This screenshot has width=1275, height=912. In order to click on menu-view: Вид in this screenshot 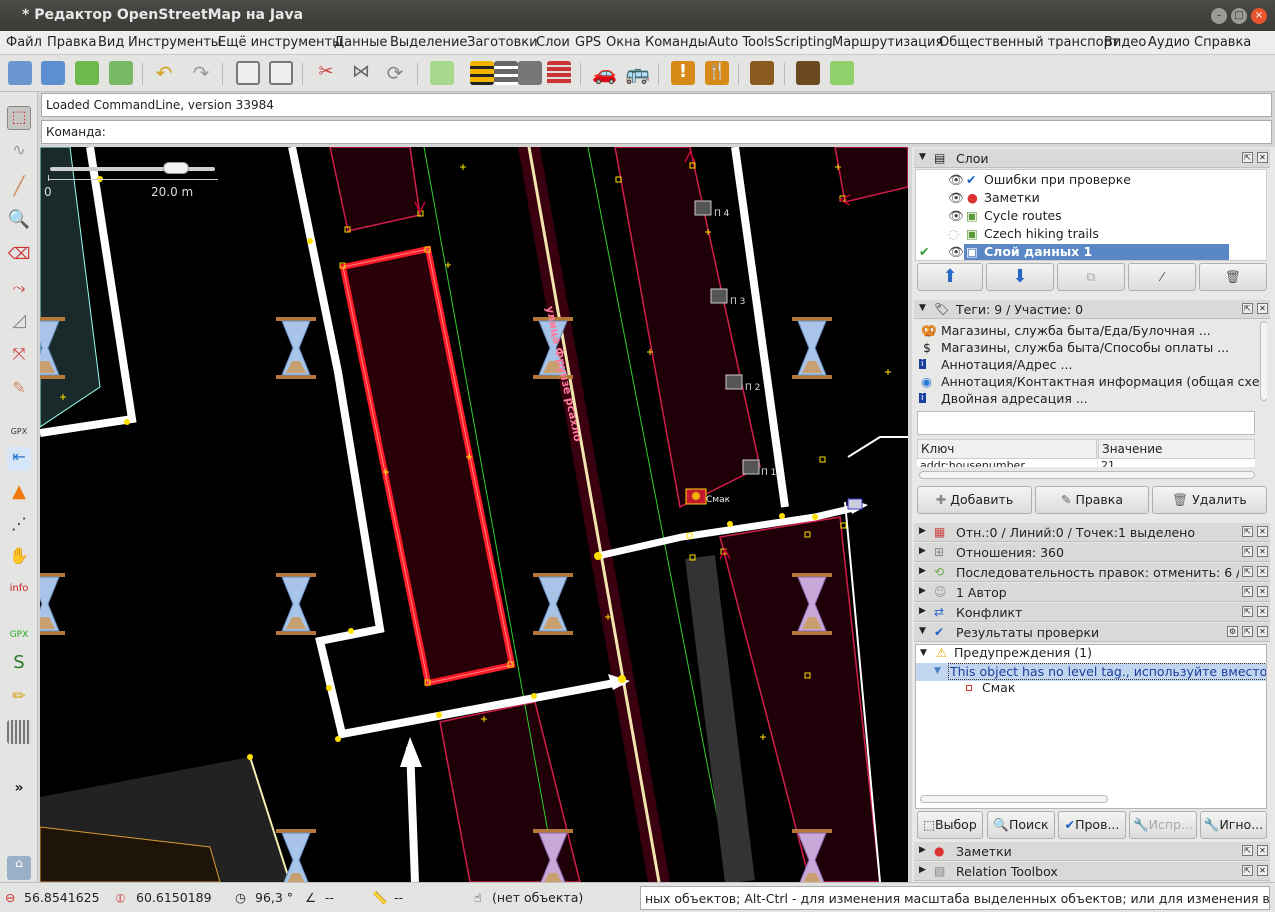, I will do `click(111, 42)`.